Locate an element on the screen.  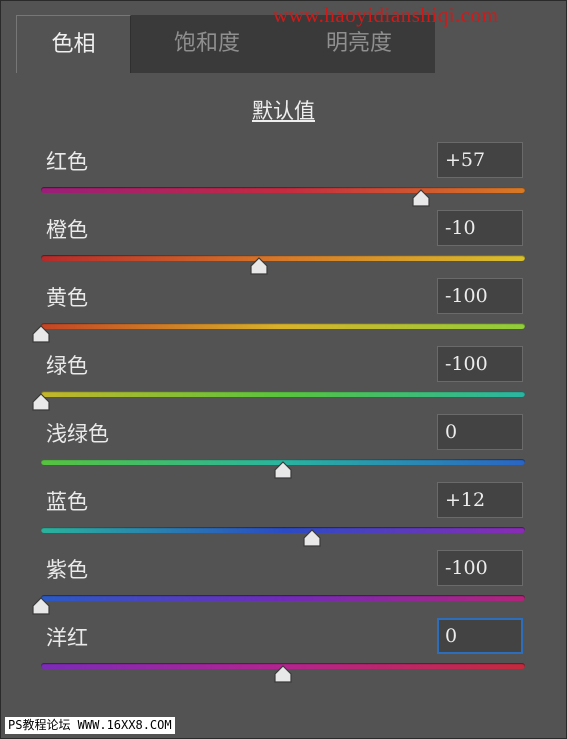
slider-row-red: 红色 +57 is located at coordinates (283, 176).